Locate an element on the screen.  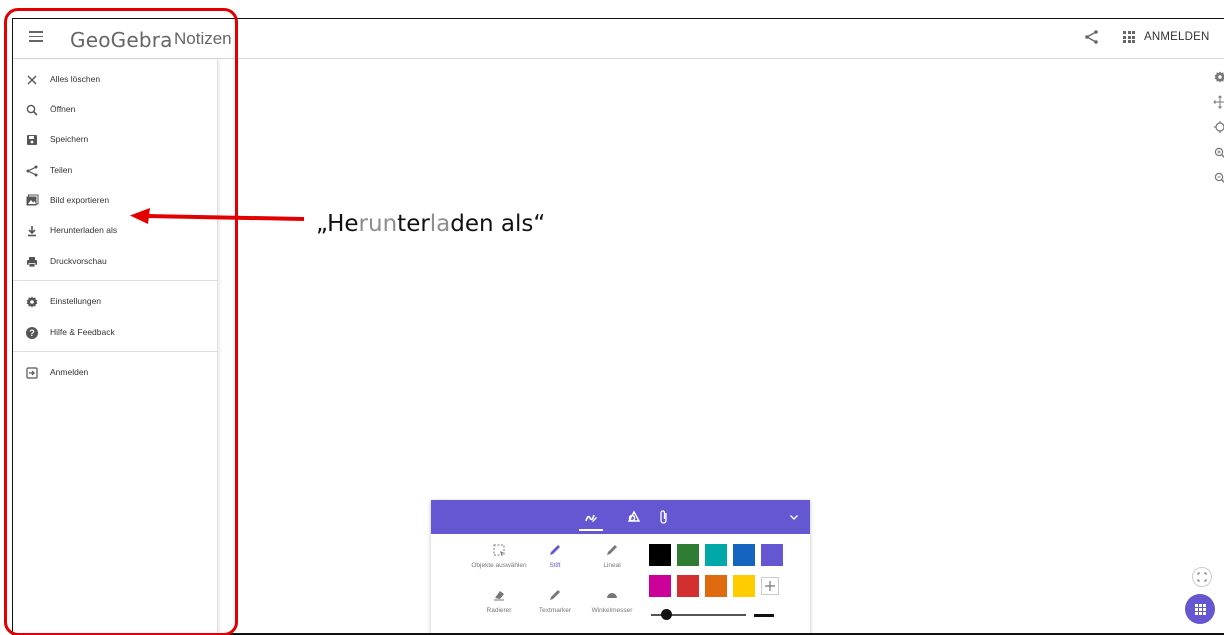
zoom-out-icon is located at coordinates (1218, 178).